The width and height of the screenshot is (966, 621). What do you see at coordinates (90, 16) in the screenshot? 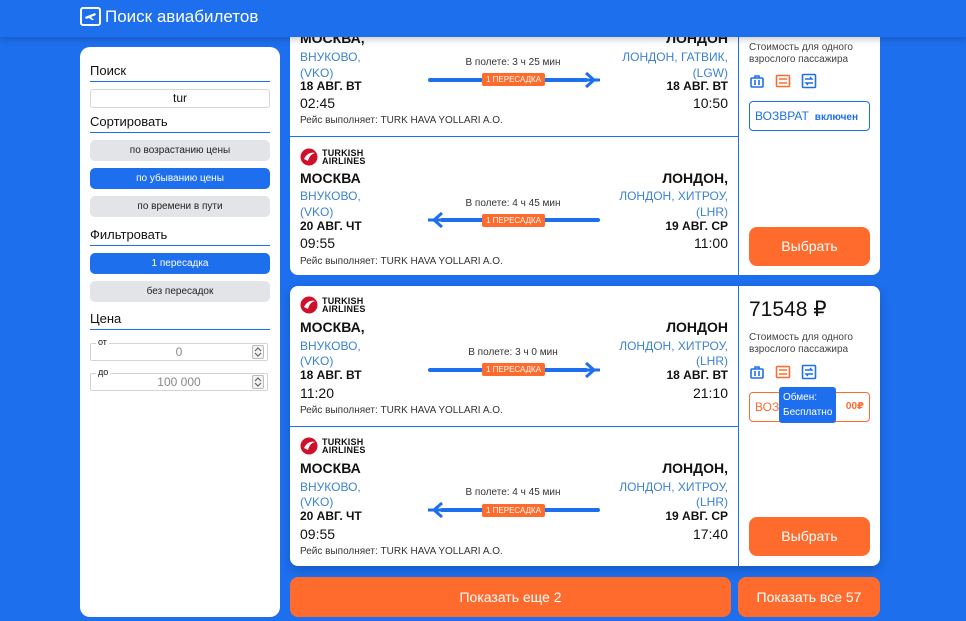
I see `ticket-icon` at bounding box center [90, 16].